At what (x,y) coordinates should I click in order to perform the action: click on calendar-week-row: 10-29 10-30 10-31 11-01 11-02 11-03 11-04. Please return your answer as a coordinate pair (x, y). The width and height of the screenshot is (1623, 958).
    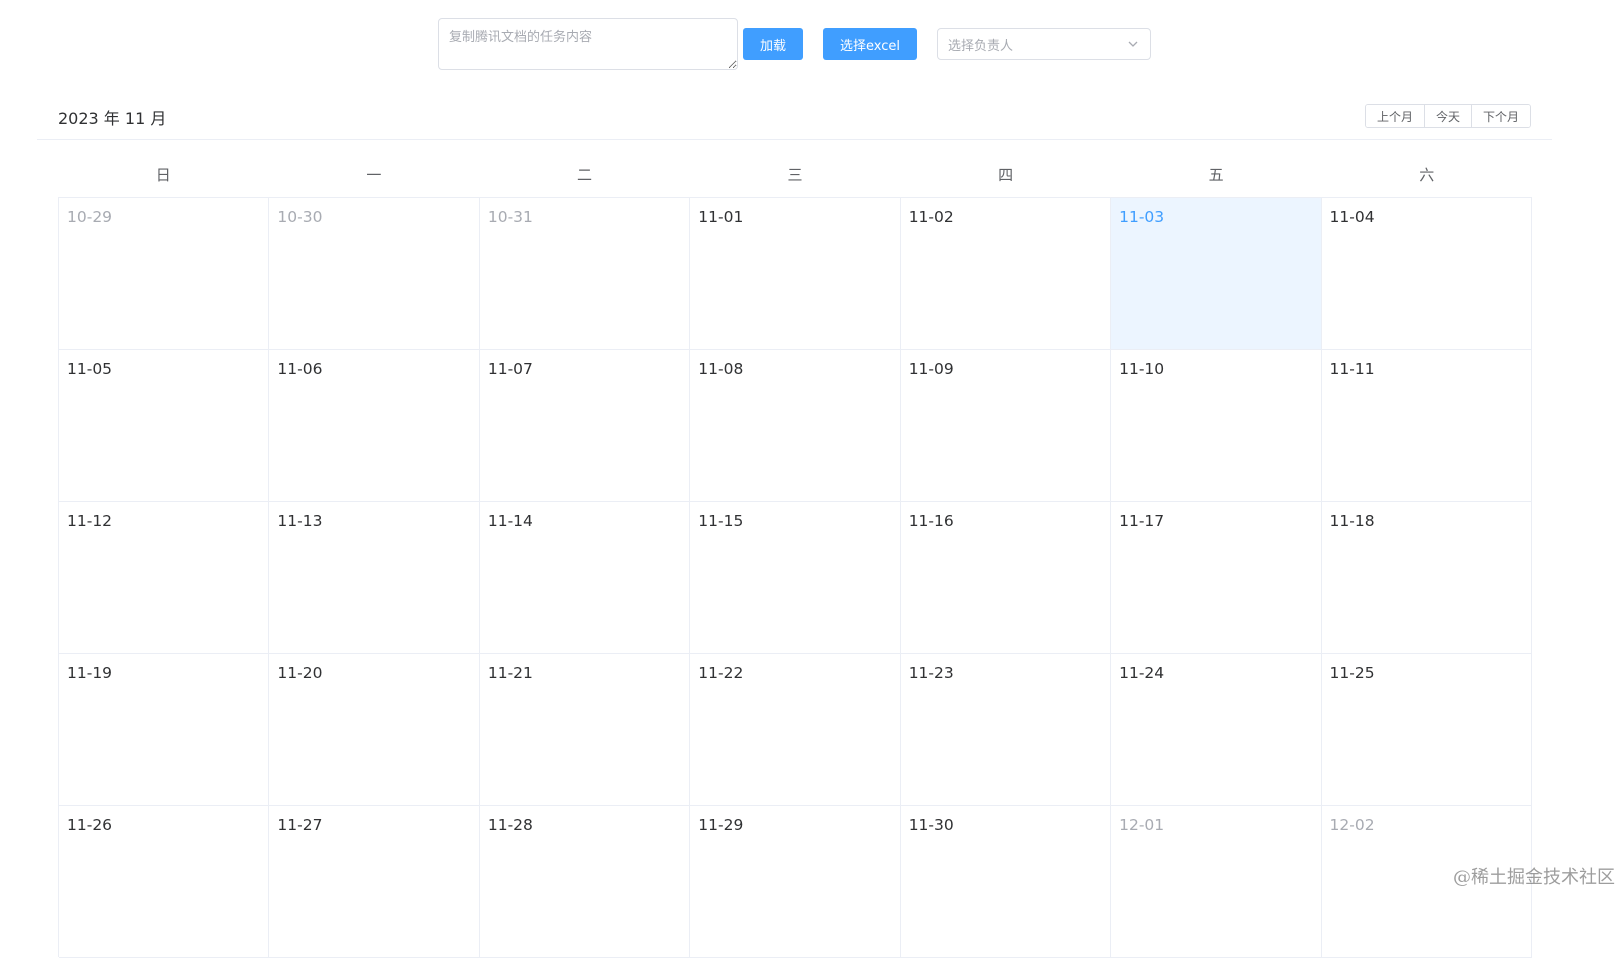
    Looking at the image, I should click on (795, 274).